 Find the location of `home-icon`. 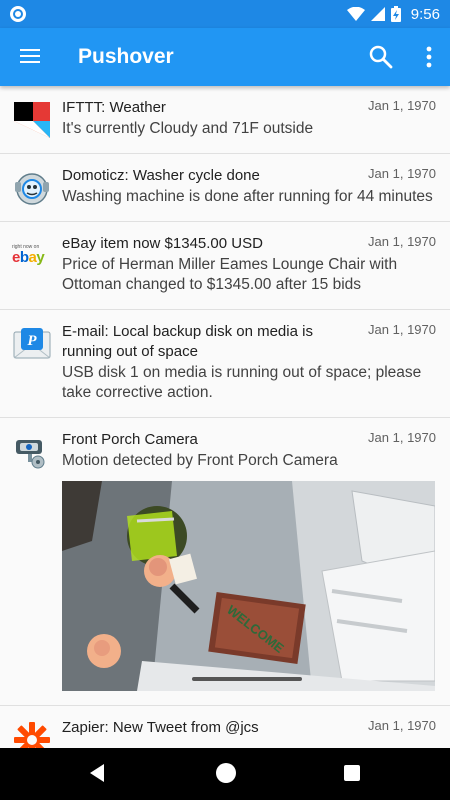

home-icon is located at coordinates (226, 773).